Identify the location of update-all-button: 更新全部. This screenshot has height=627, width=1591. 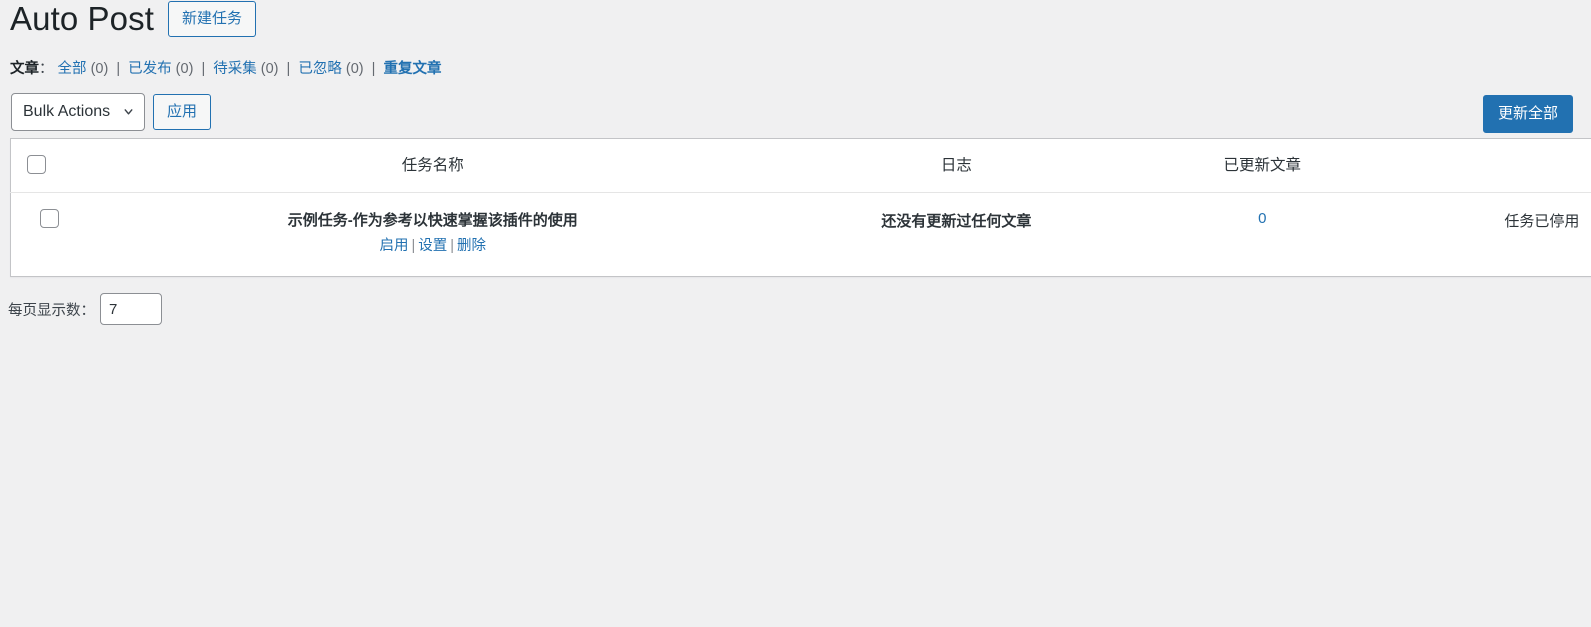
(1528, 114).